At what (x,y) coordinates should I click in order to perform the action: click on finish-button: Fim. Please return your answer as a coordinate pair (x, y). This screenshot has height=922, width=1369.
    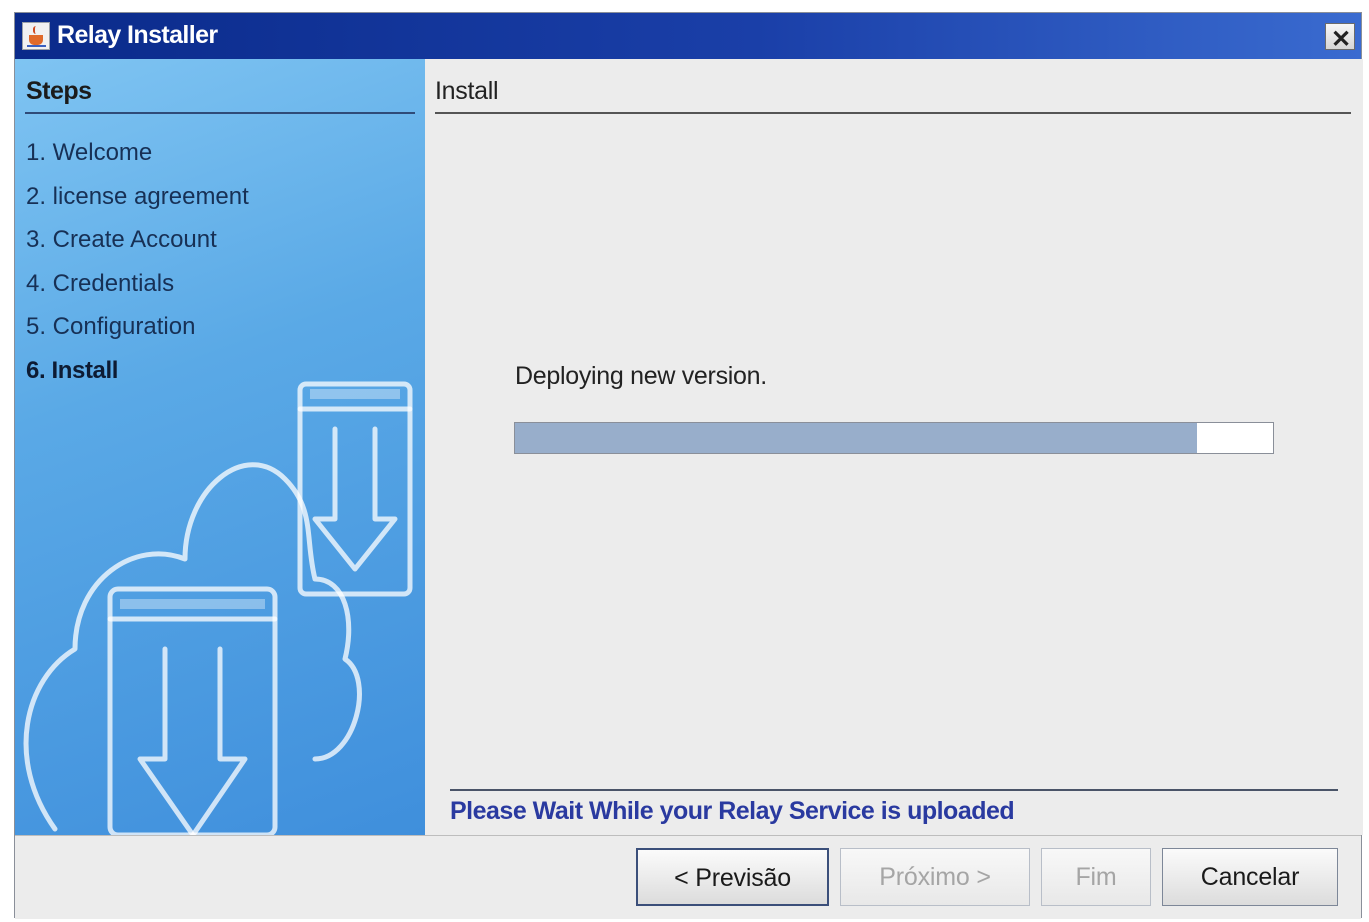
    Looking at the image, I should click on (1096, 877).